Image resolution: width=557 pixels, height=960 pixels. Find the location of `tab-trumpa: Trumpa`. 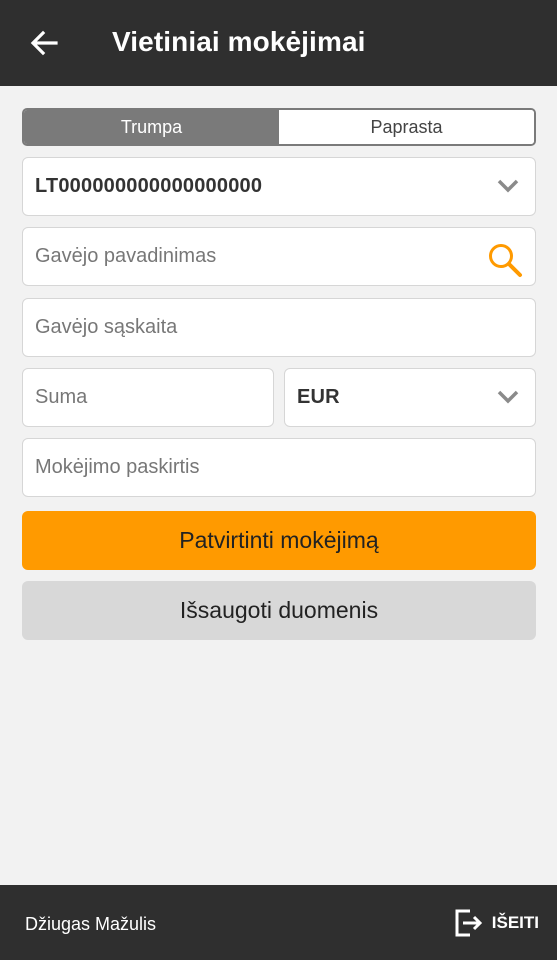

tab-trumpa: Trumpa is located at coordinates (151, 127).